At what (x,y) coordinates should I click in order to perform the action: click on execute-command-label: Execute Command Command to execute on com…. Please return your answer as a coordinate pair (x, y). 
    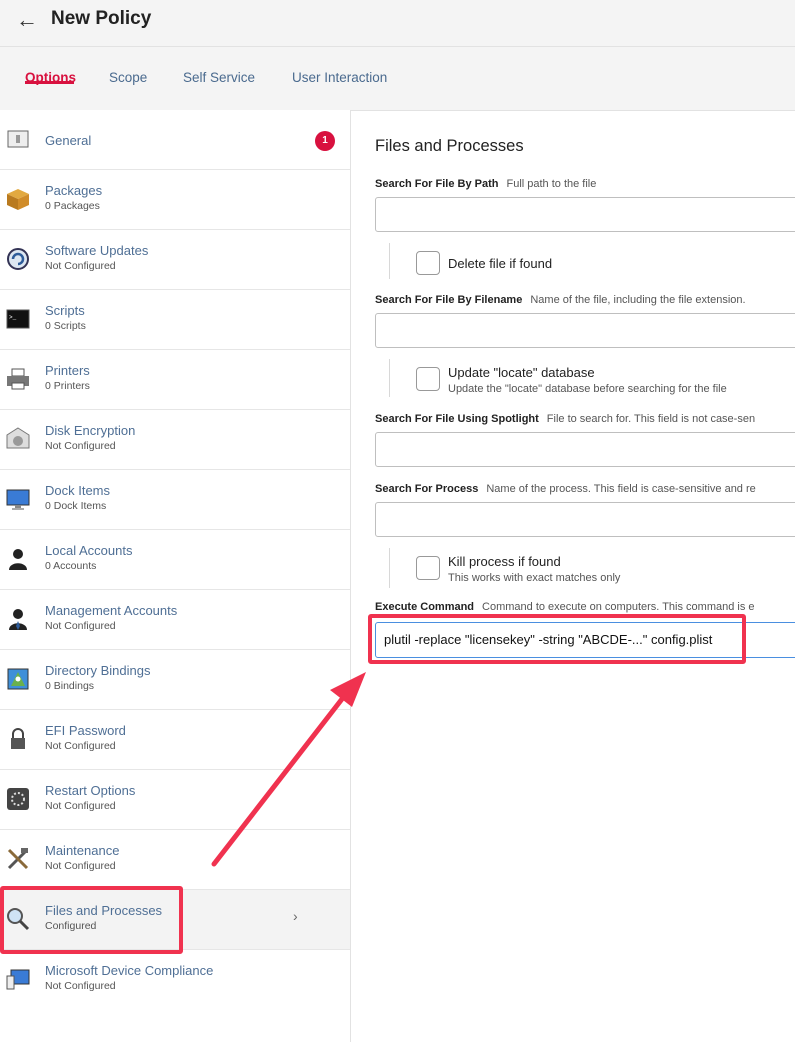
    Looking at the image, I should click on (565, 607).